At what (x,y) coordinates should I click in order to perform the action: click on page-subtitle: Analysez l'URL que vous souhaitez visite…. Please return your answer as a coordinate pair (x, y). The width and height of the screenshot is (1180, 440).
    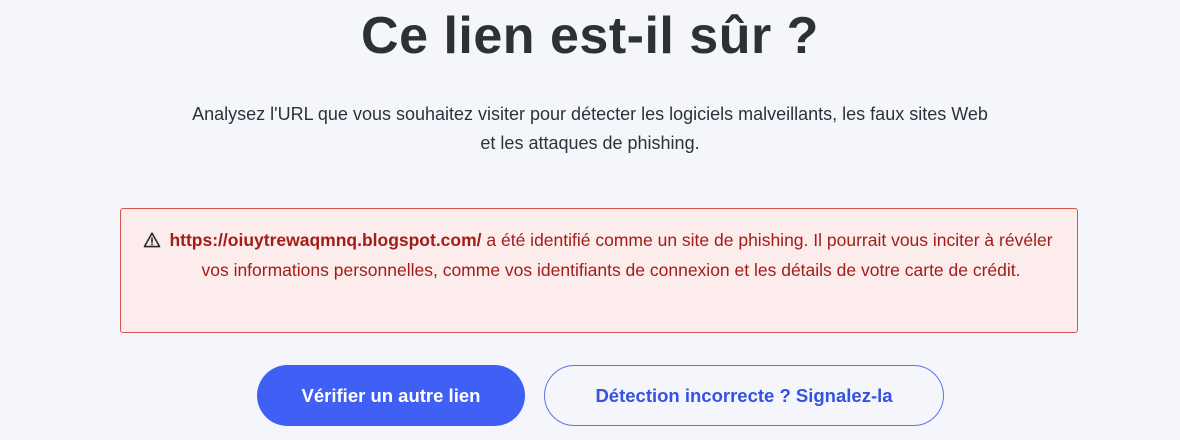
    Looking at the image, I should click on (590, 129).